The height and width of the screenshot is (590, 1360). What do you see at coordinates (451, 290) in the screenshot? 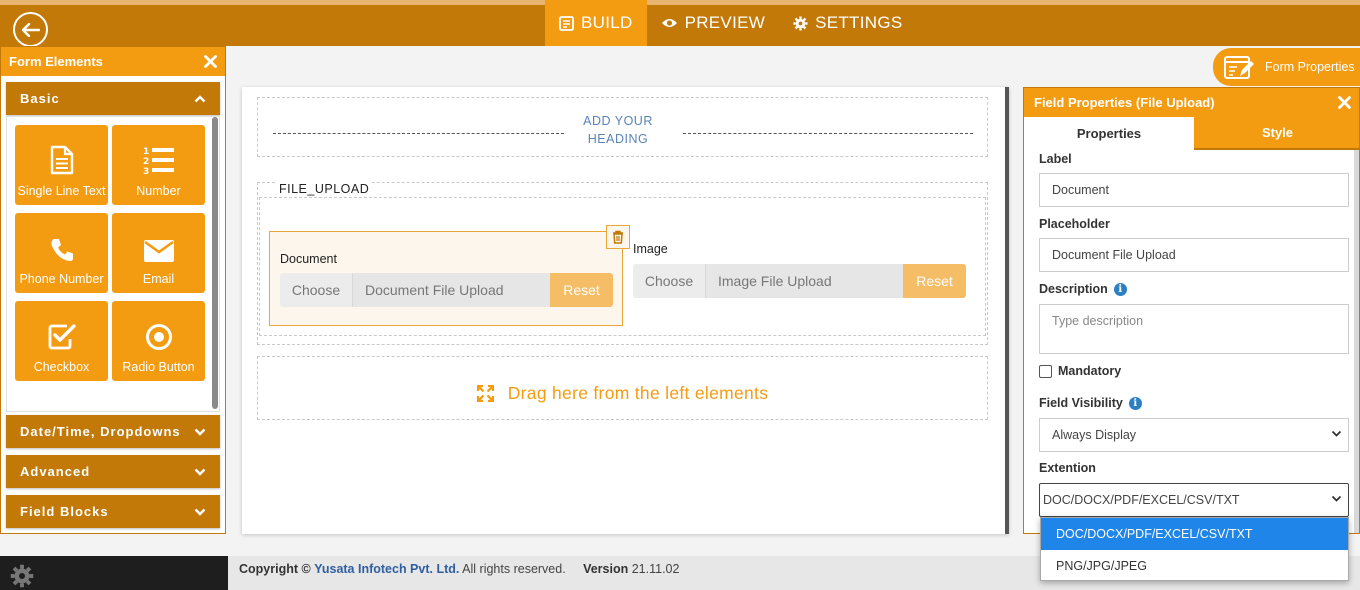
I see `document-file-name: Document File Upload` at bounding box center [451, 290].